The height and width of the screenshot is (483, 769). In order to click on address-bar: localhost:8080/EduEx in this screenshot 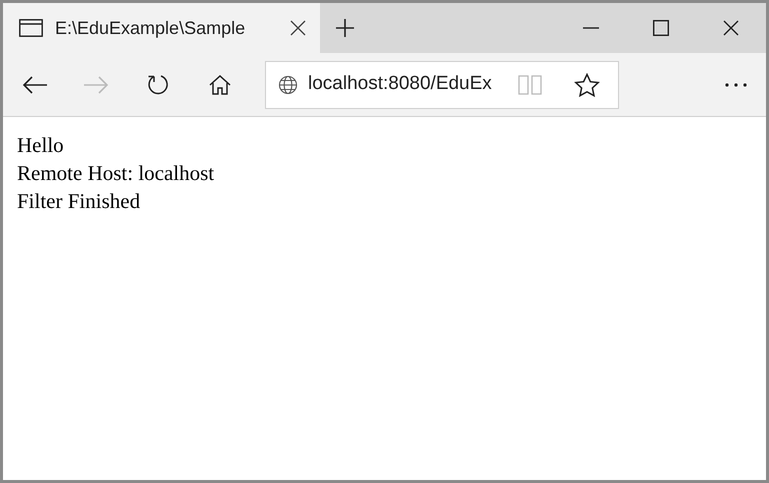, I will do `click(442, 84)`.